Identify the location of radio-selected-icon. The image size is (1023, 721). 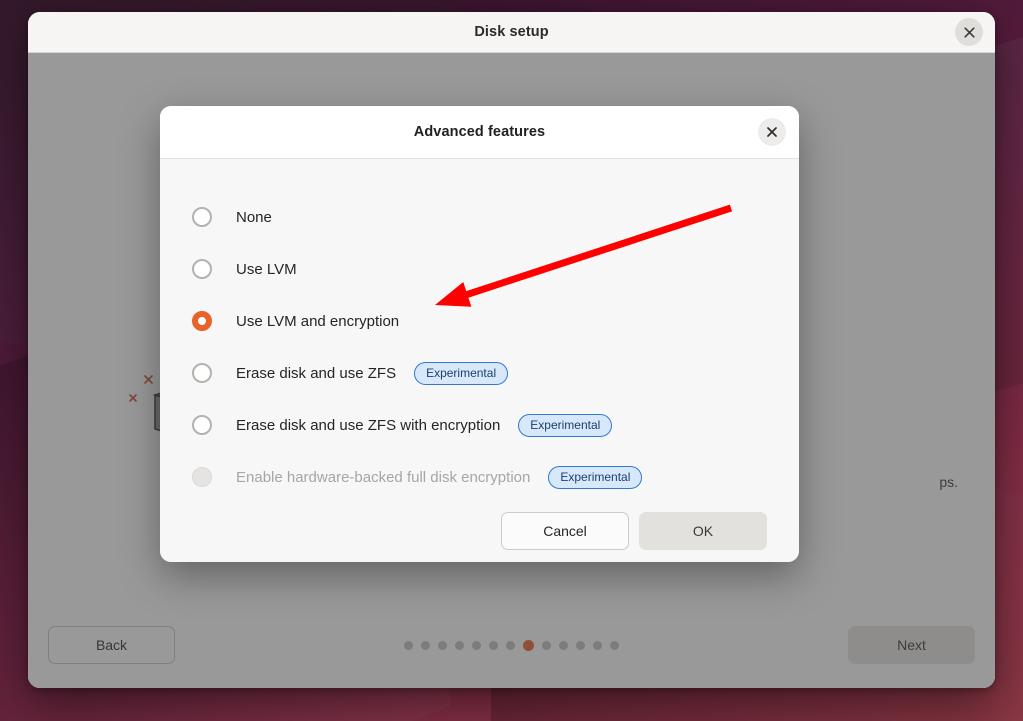
(202, 321).